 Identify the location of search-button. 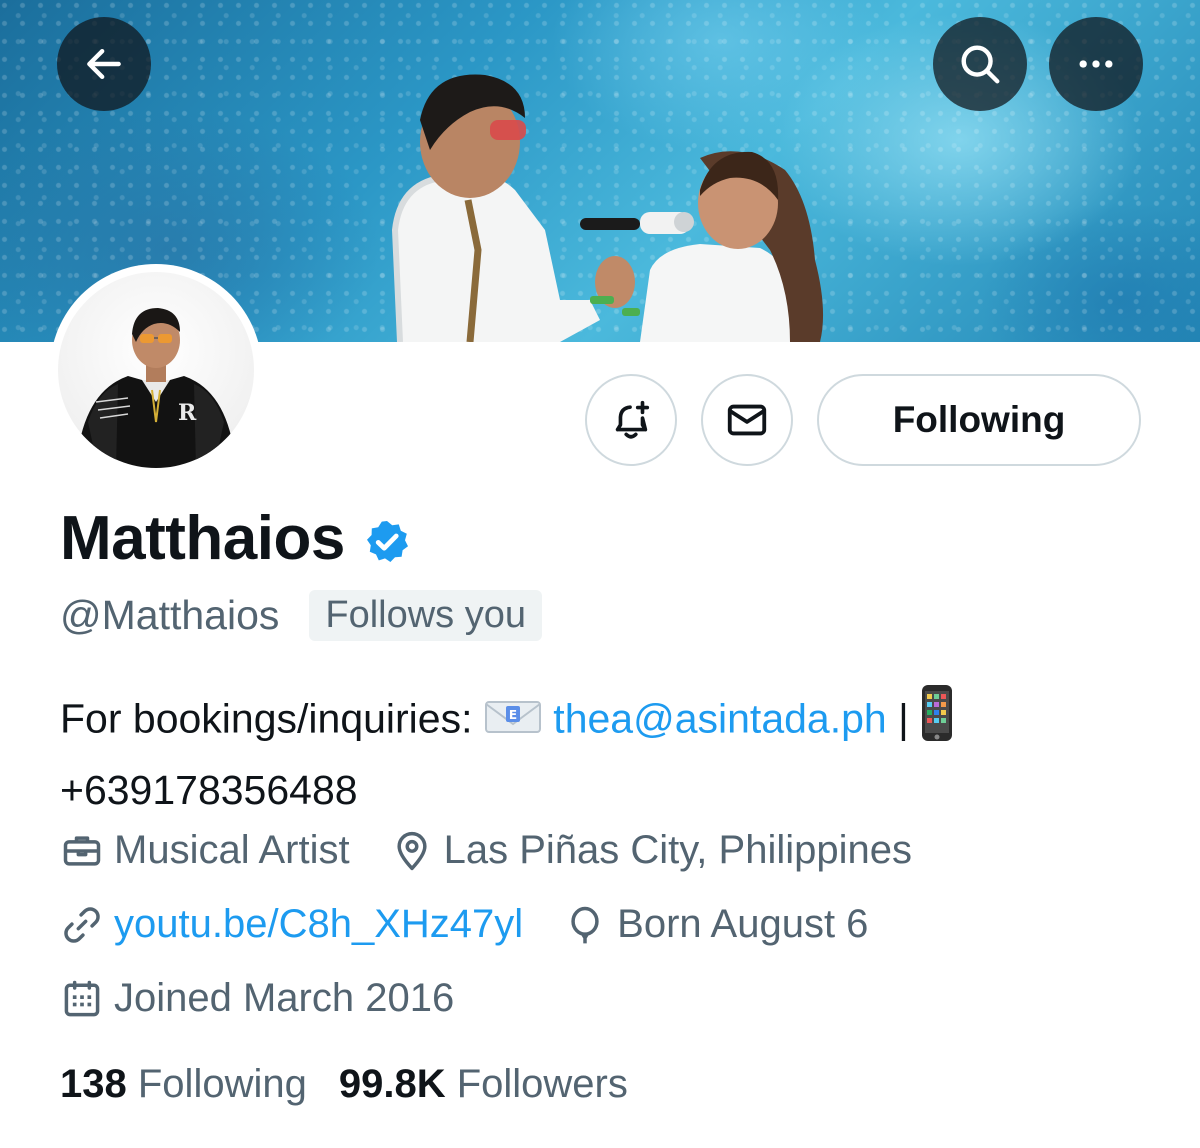
(980, 64).